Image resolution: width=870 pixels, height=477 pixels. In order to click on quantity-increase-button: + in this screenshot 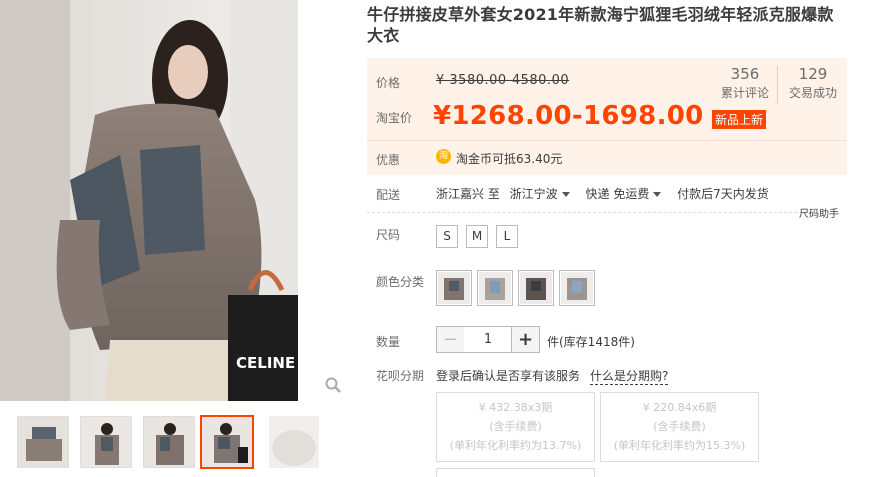, I will do `click(525, 339)`.